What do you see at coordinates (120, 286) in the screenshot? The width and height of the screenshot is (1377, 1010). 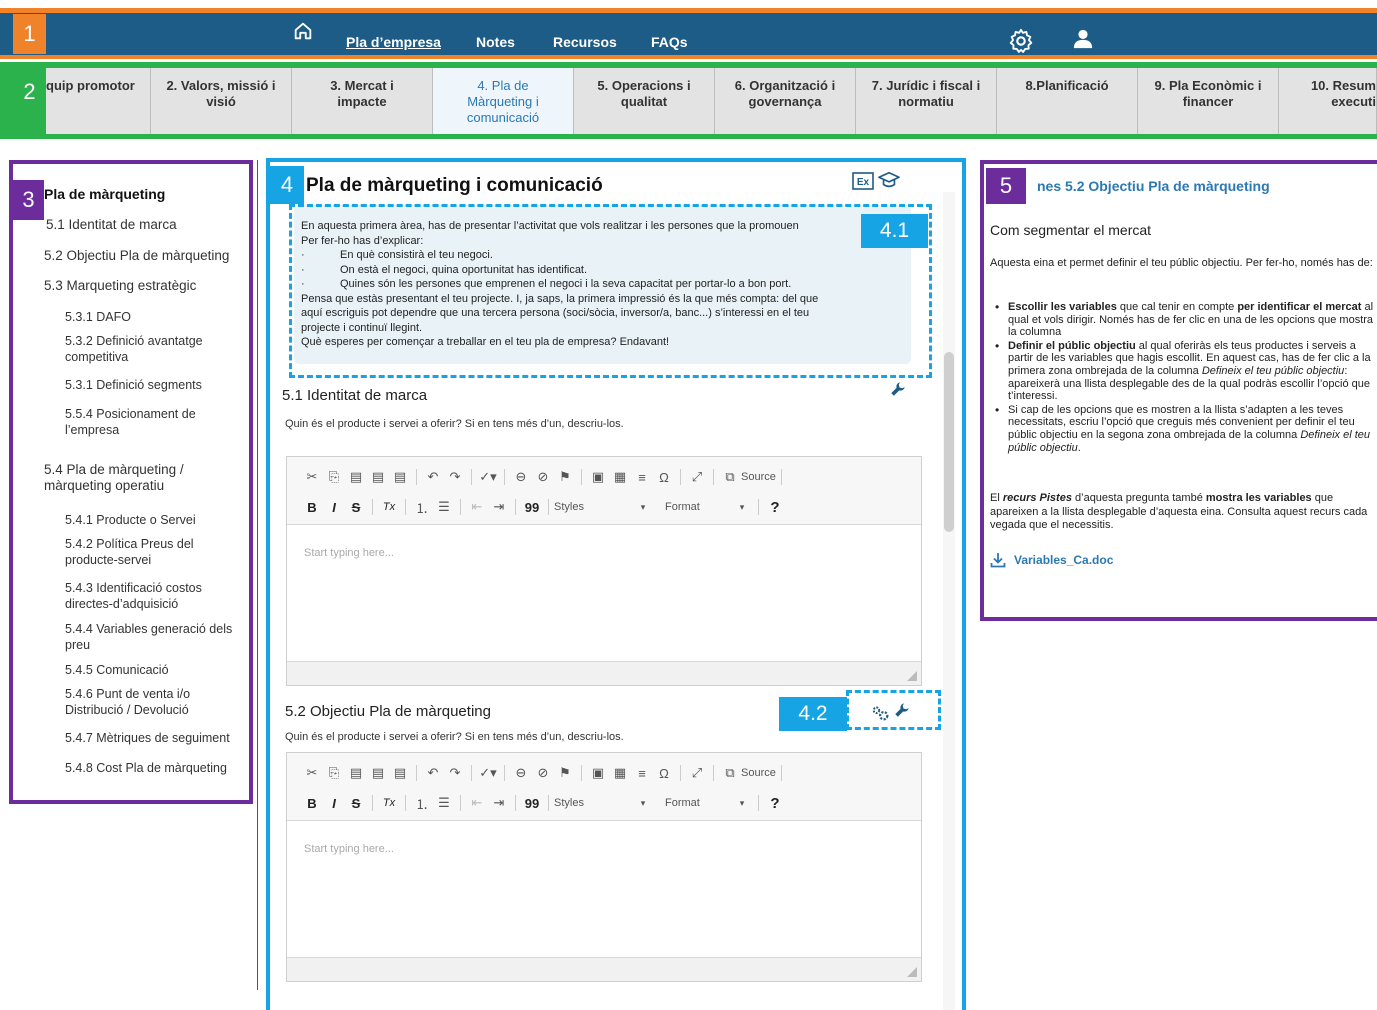 I see `sidebar-item-5-3: 5.3 Marqueting estratègic` at bounding box center [120, 286].